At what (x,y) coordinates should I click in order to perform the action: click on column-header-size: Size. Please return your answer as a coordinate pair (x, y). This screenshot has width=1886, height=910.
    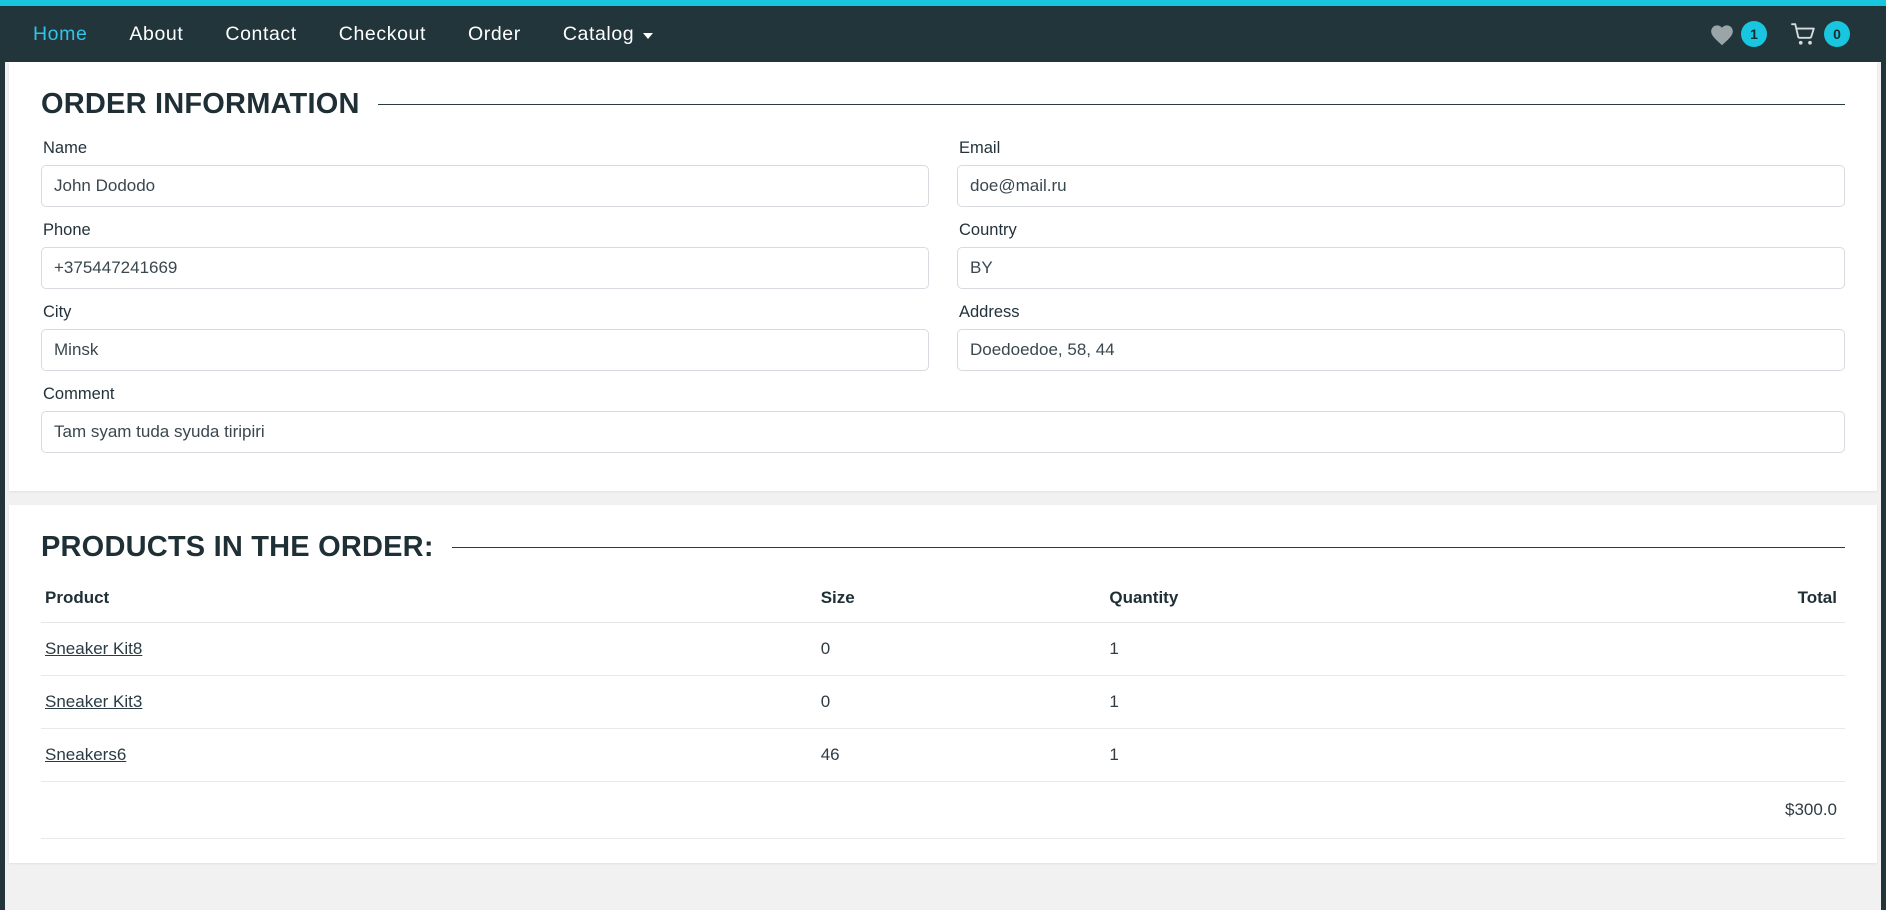
    Looking at the image, I should click on (961, 602).